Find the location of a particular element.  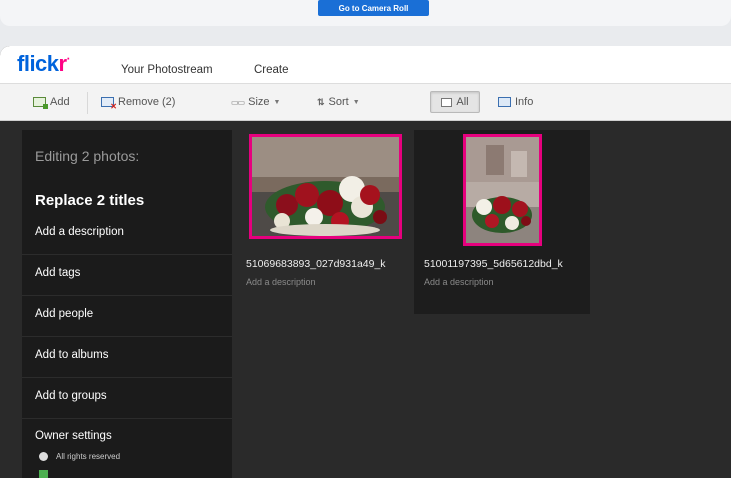

add-description-label: Add a description is located at coordinates (79, 232).